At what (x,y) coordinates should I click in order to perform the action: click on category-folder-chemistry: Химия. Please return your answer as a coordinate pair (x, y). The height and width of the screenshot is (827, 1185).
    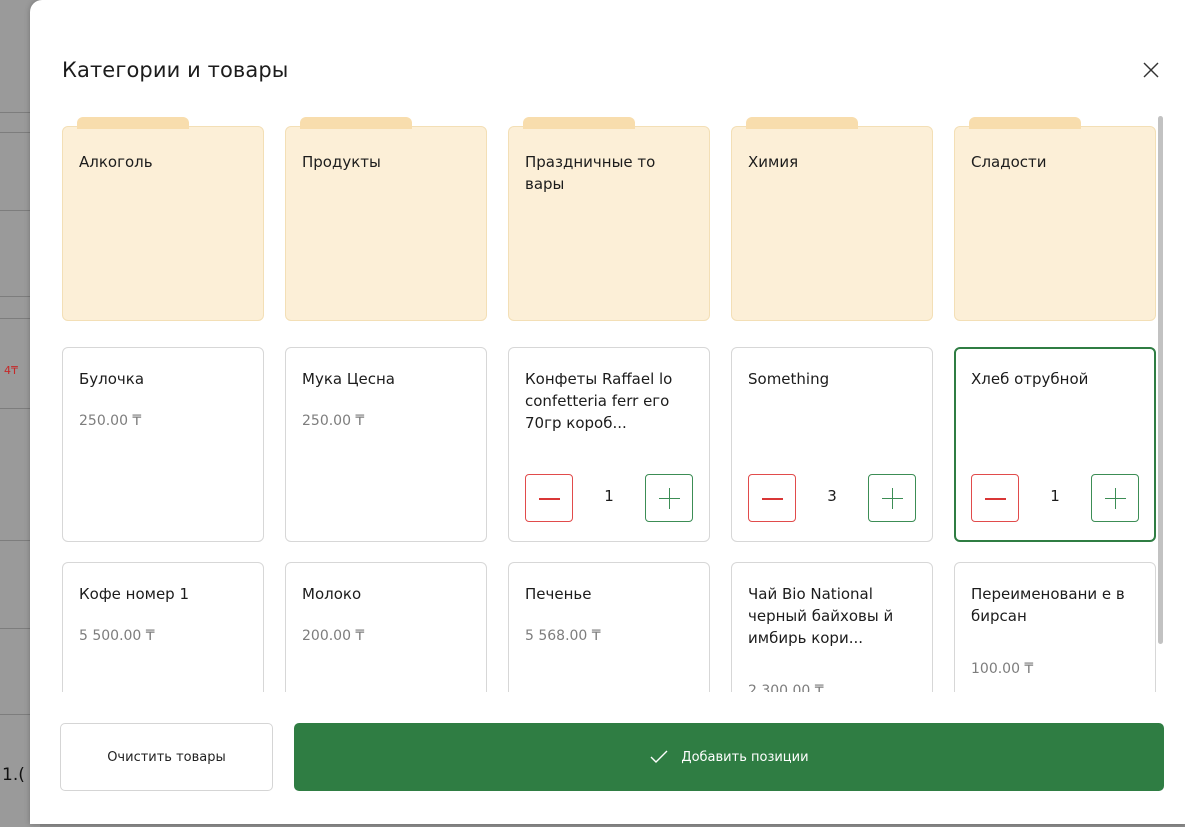
    Looking at the image, I should click on (832, 219).